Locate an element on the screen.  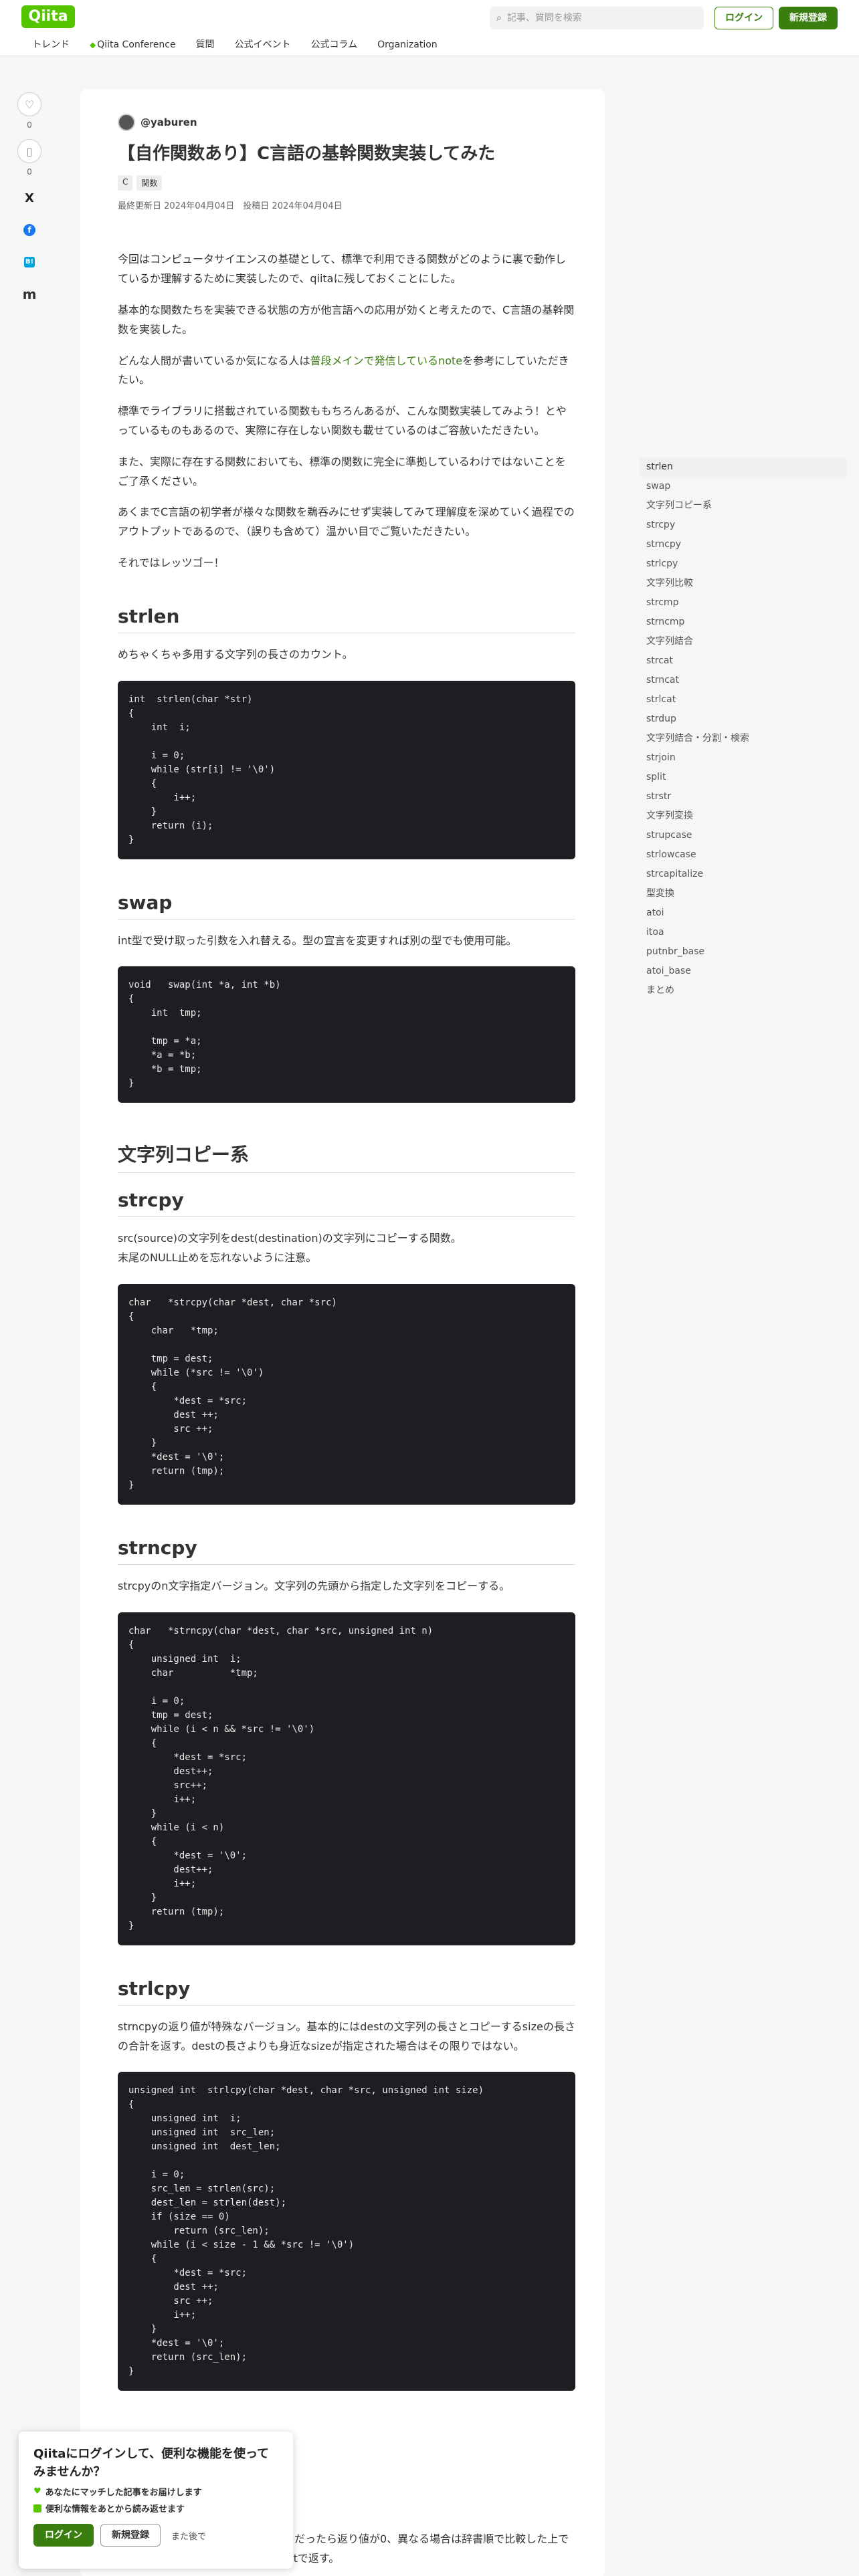
nav-trend: トレンド is located at coordinates (51, 44).